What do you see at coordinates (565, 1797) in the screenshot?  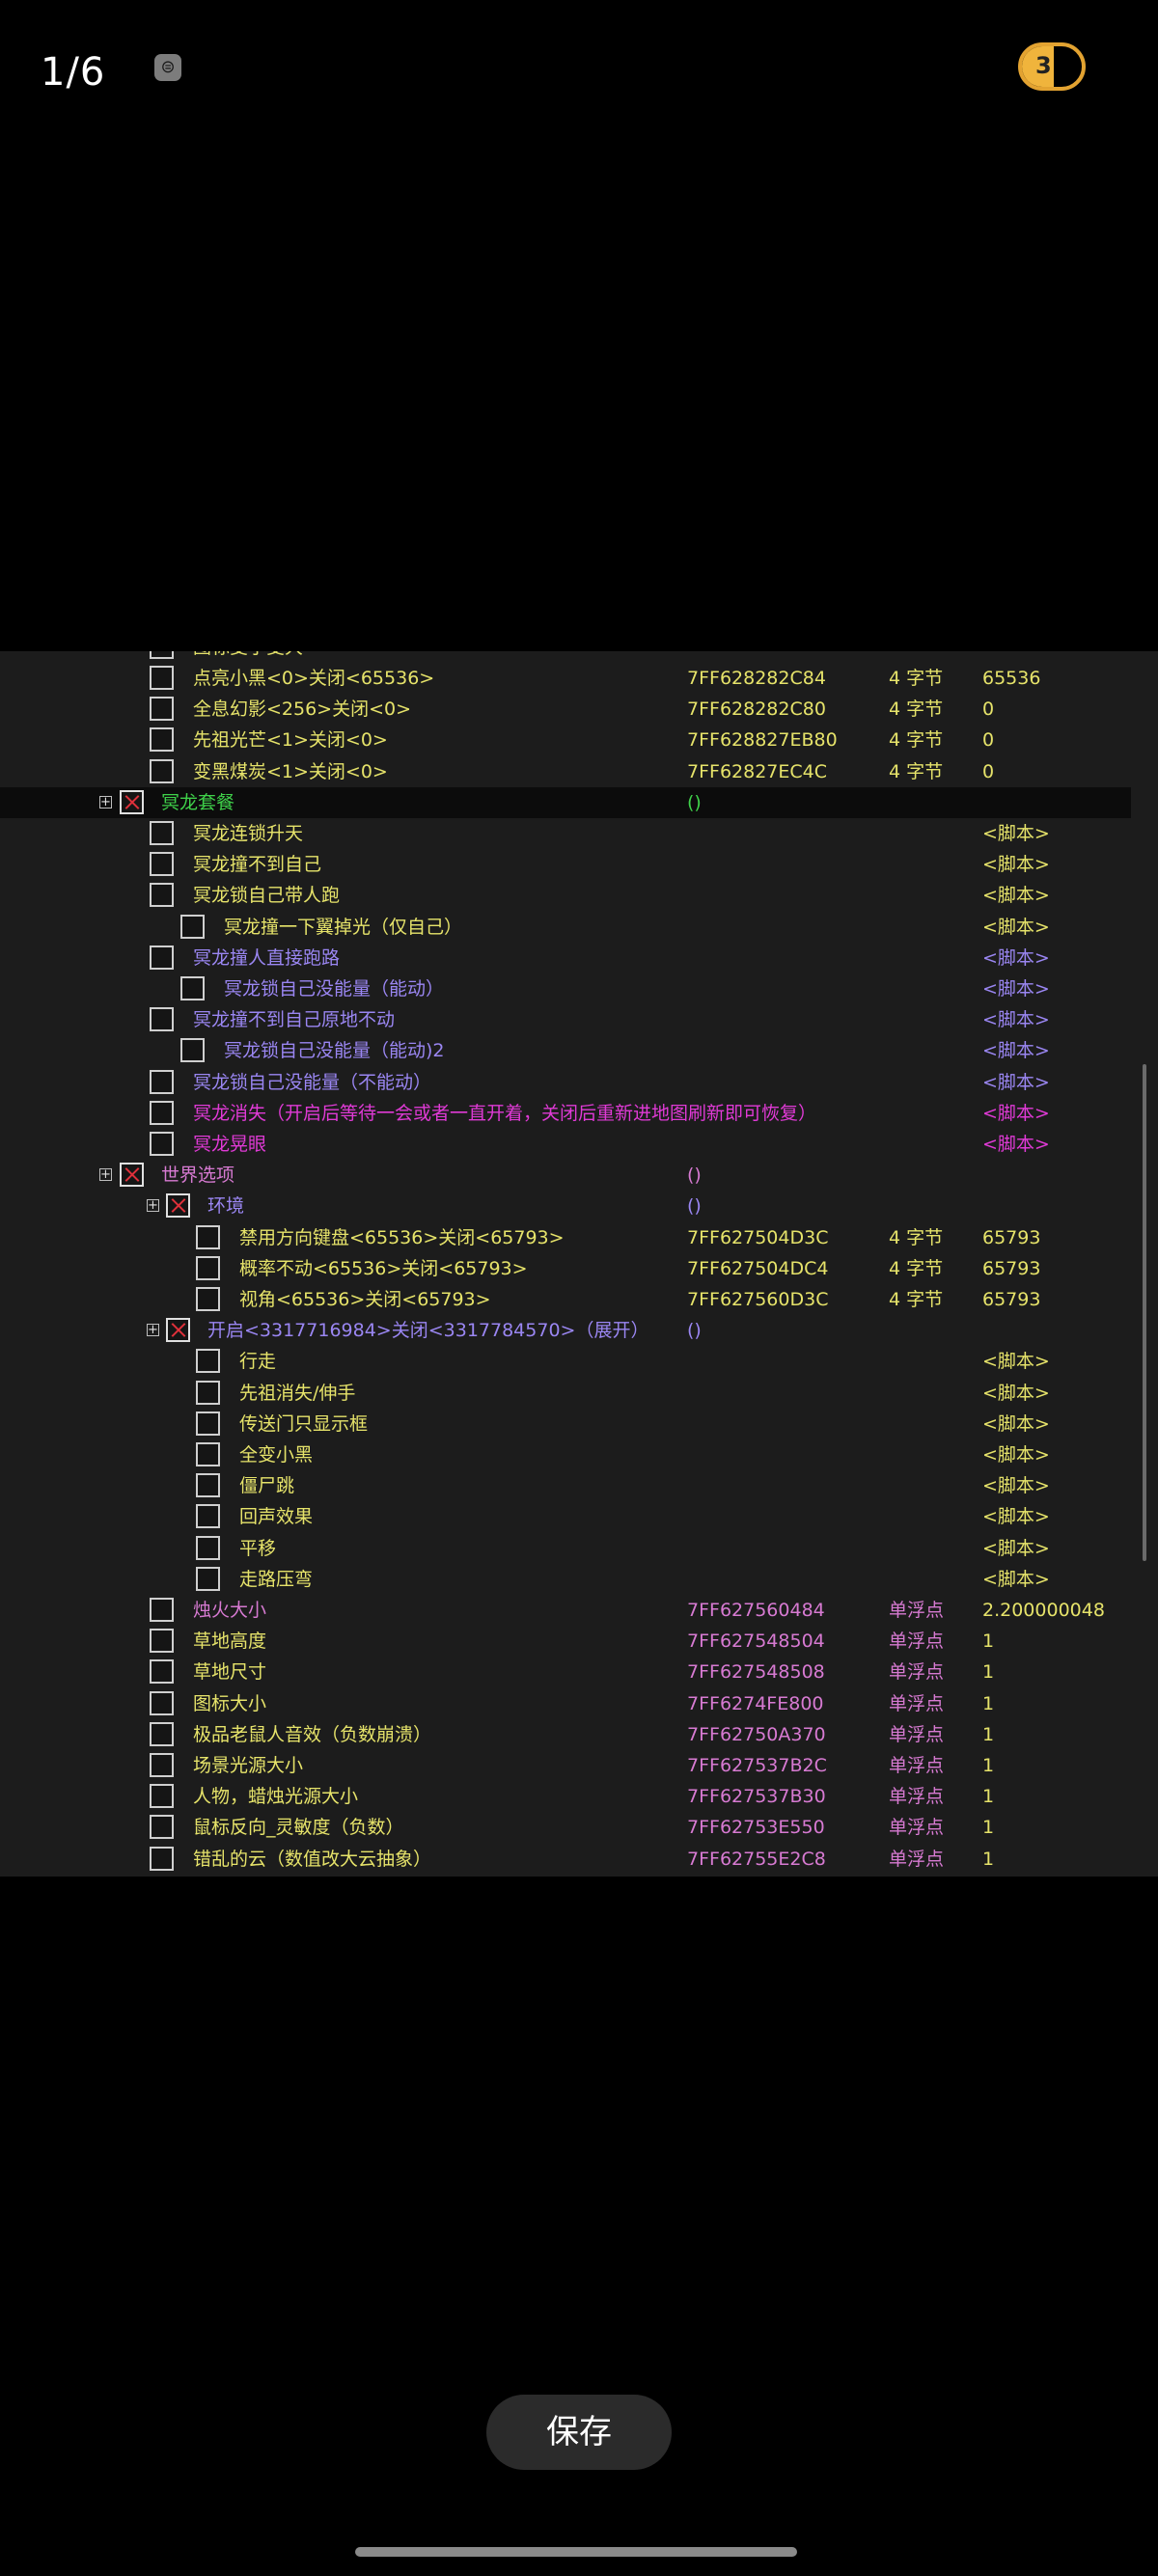 I see `table-row: 人物，蜡烛光源大小 7FF627537B30 单浮点 1` at bounding box center [565, 1797].